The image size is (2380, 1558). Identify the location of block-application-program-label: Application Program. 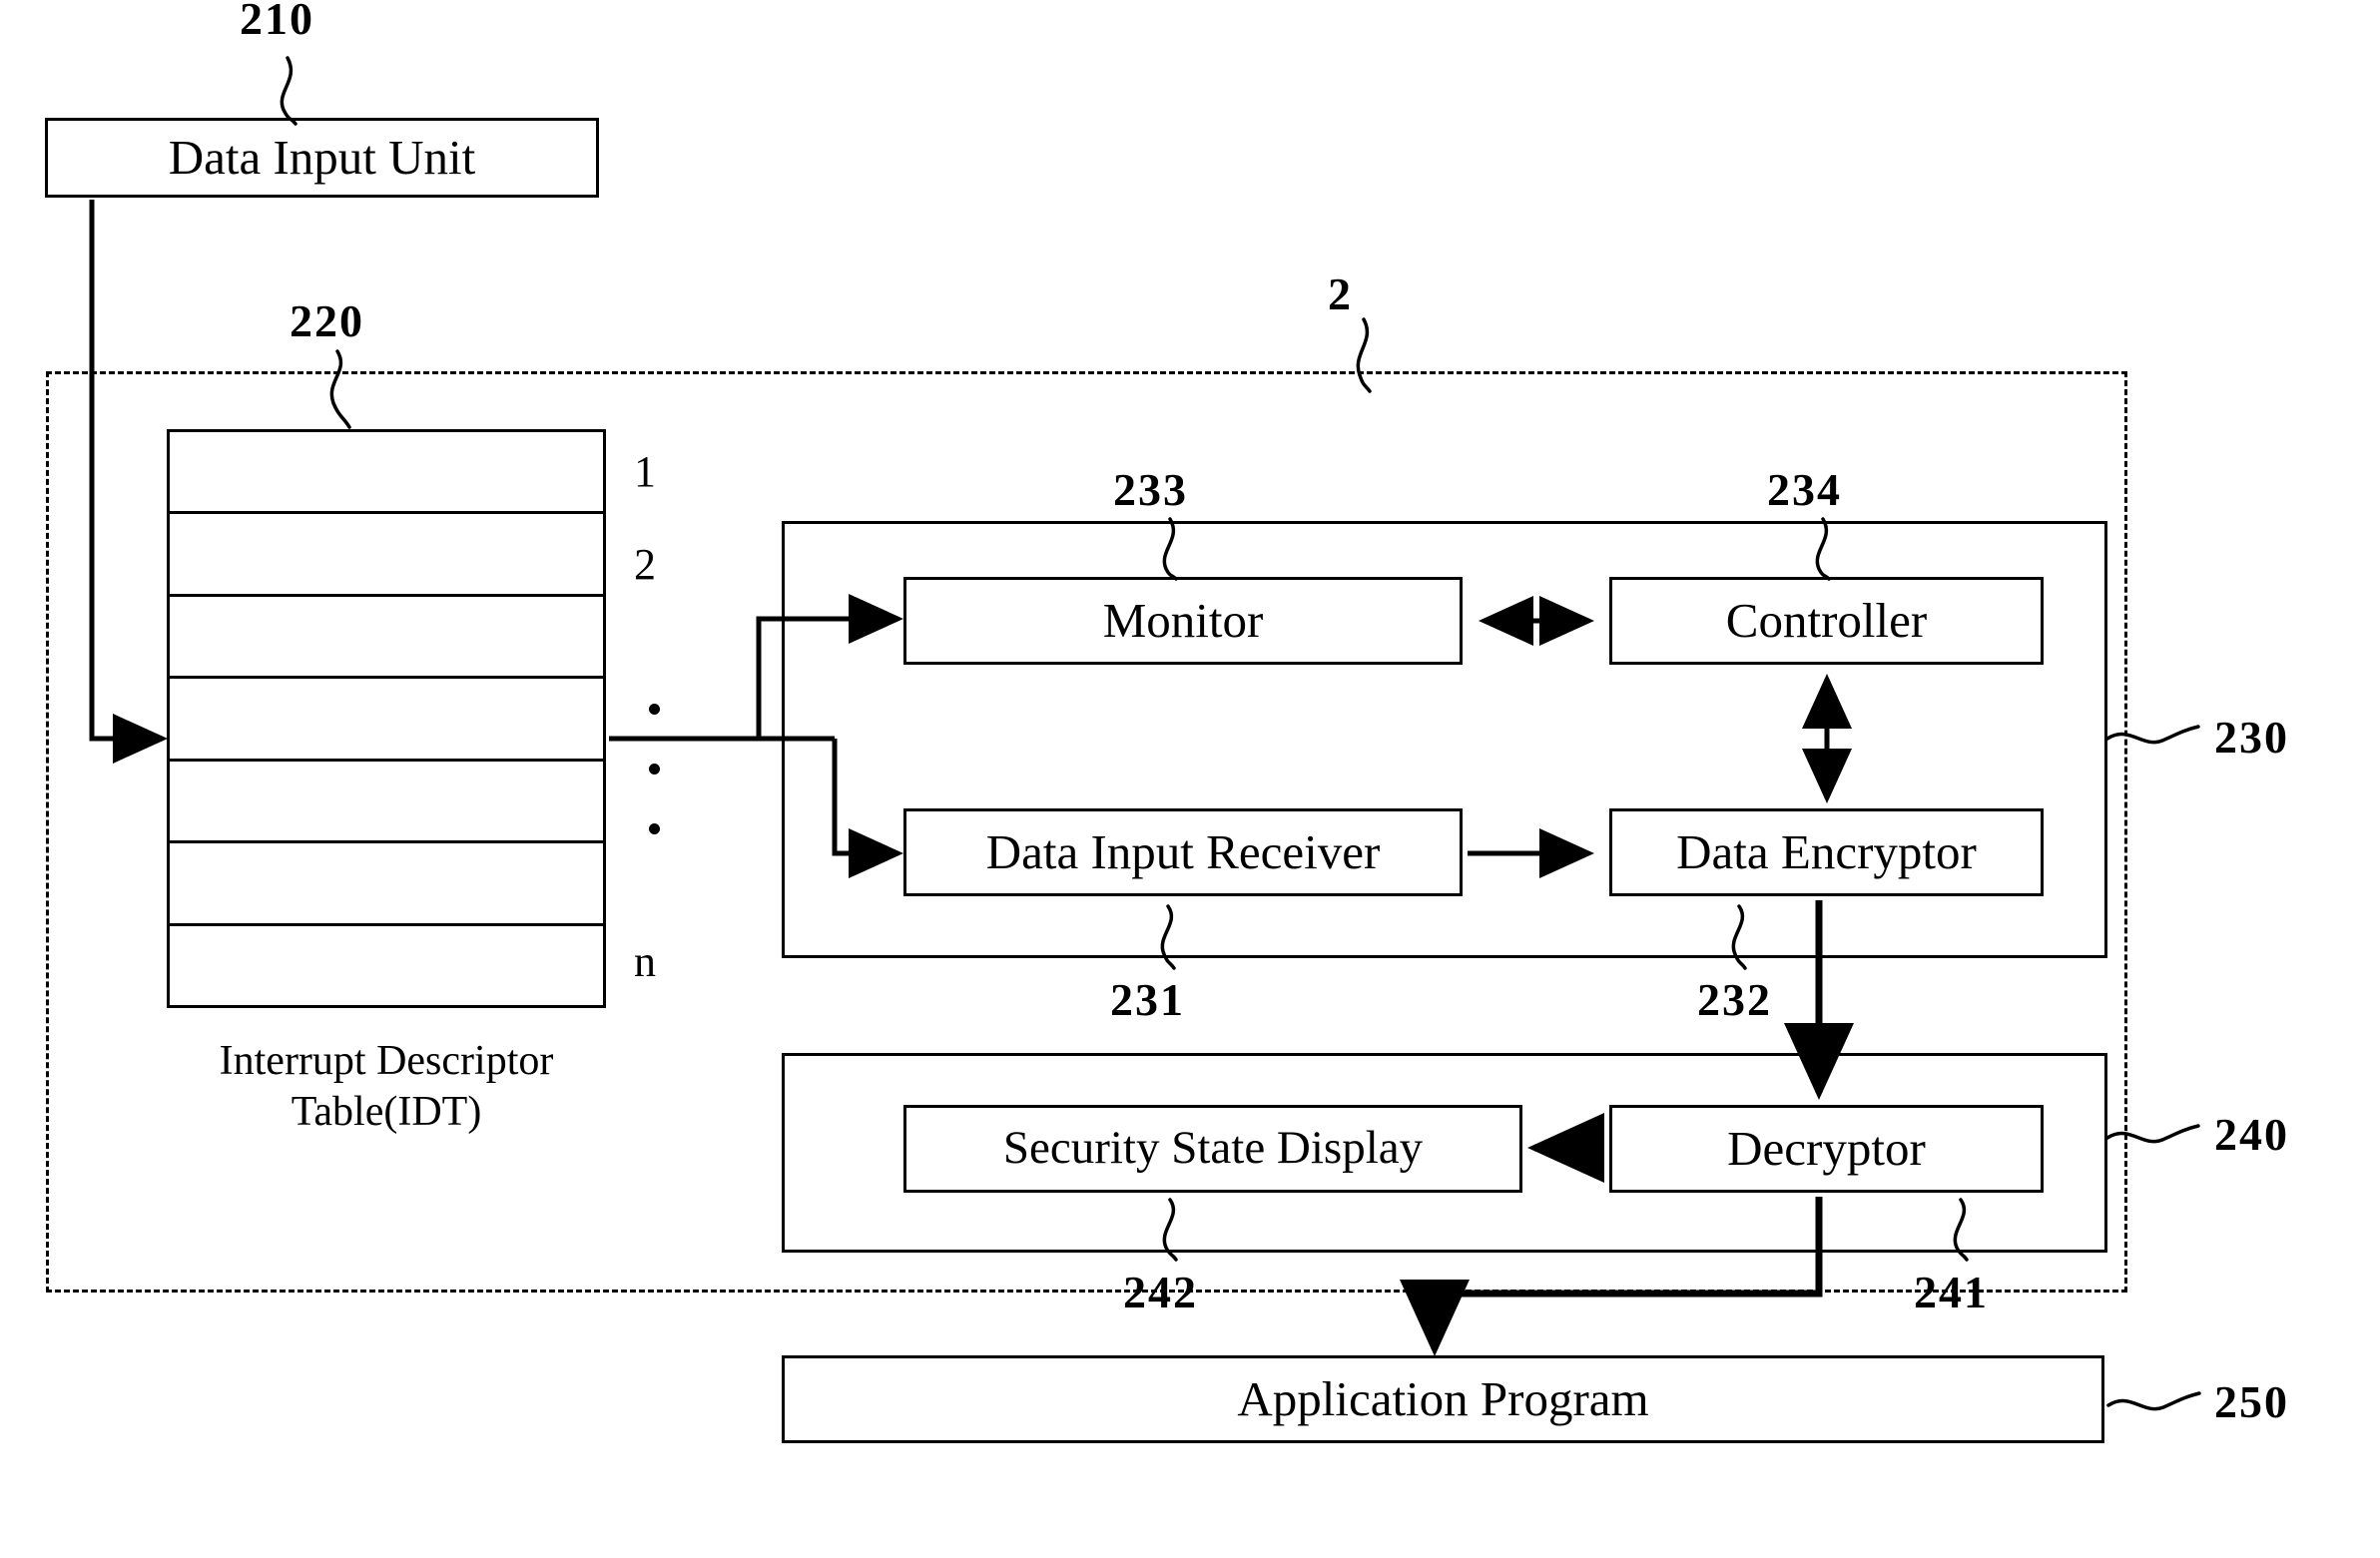
(1443, 1399).